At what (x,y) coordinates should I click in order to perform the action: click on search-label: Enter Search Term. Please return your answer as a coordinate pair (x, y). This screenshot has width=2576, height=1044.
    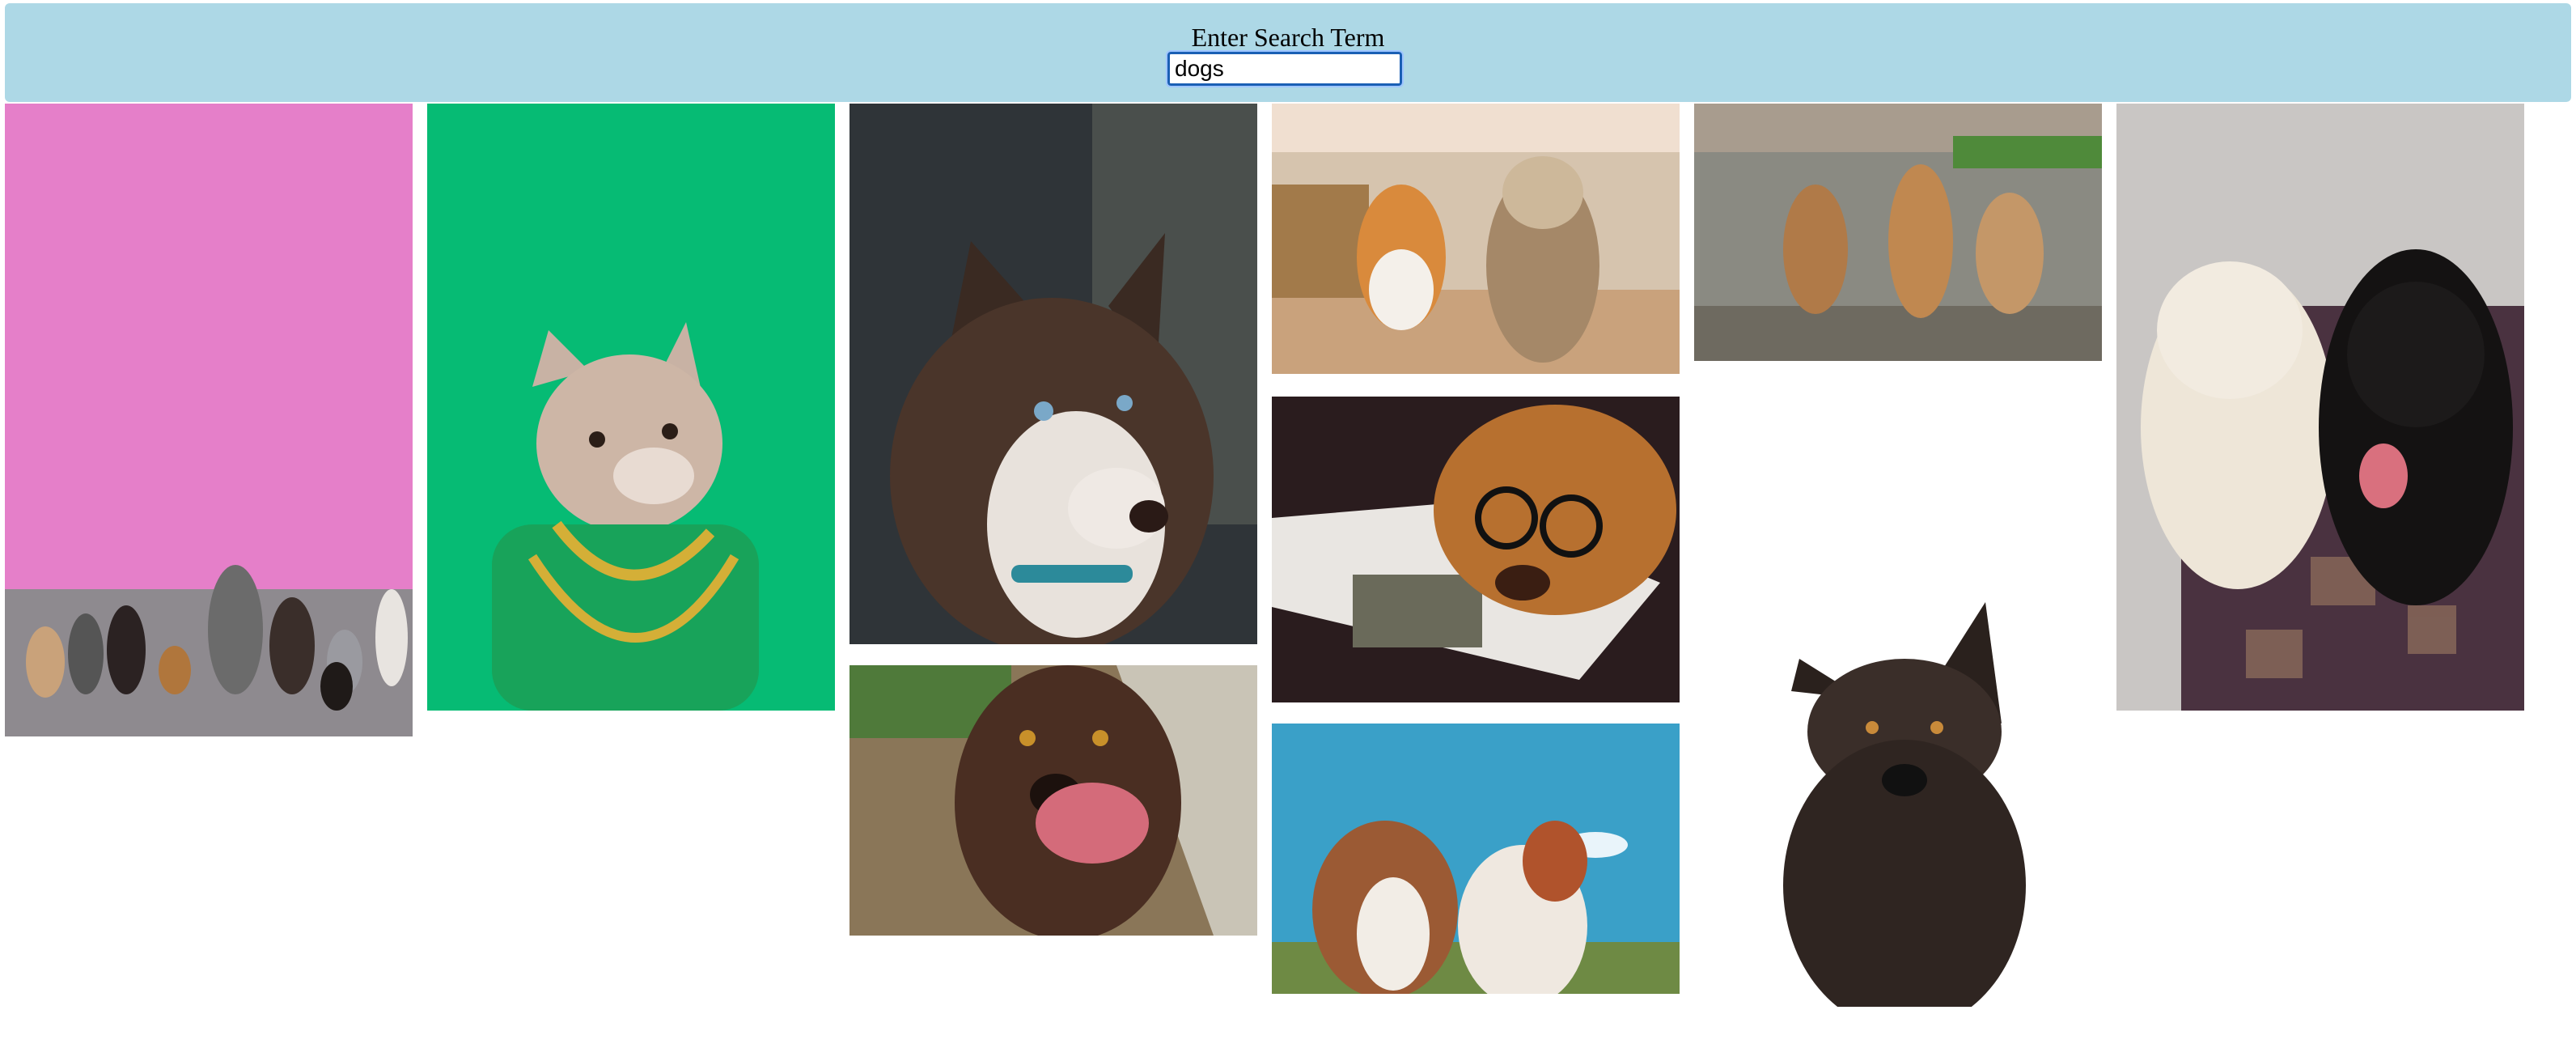
    Looking at the image, I should click on (1288, 37).